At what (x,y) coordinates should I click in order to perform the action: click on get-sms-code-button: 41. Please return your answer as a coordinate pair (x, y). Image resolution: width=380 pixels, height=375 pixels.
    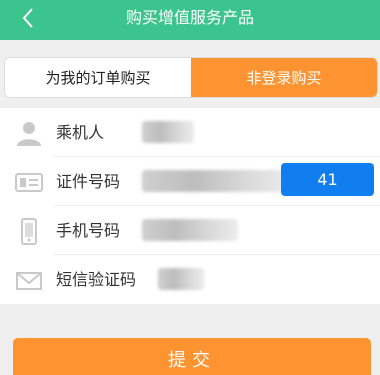
    Looking at the image, I should click on (327, 179).